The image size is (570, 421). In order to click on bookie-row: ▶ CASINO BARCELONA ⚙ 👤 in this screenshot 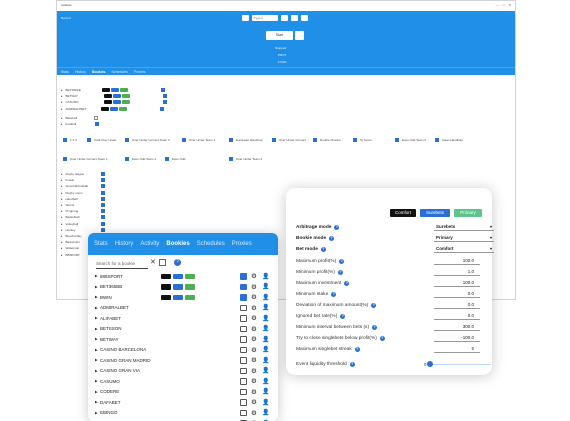, I will do `click(183, 350)`.